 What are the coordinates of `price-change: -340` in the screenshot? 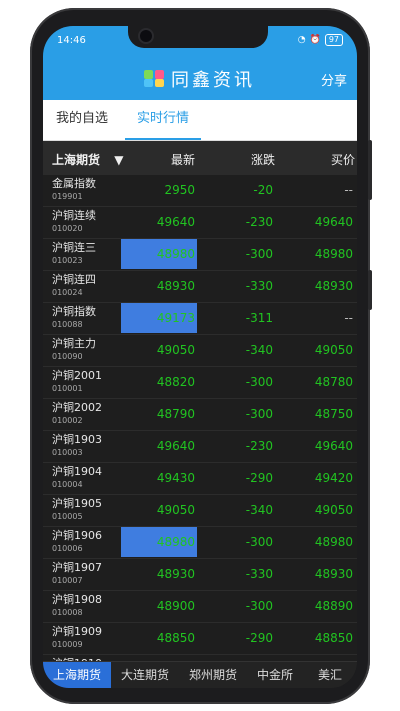 It's located at (259, 350).